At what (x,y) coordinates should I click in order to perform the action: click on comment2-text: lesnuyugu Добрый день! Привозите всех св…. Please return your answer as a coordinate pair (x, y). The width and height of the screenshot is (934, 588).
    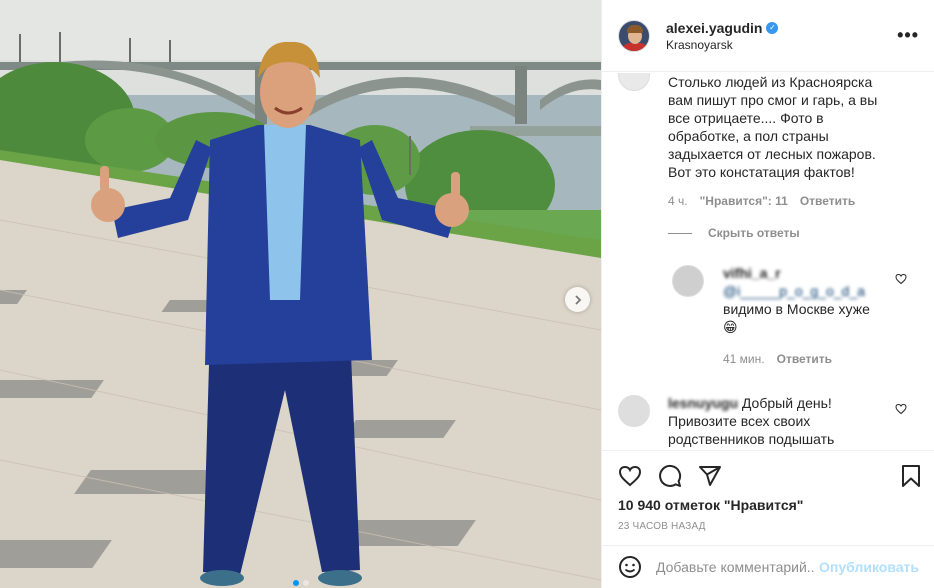
    Looking at the image, I should click on (778, 421).